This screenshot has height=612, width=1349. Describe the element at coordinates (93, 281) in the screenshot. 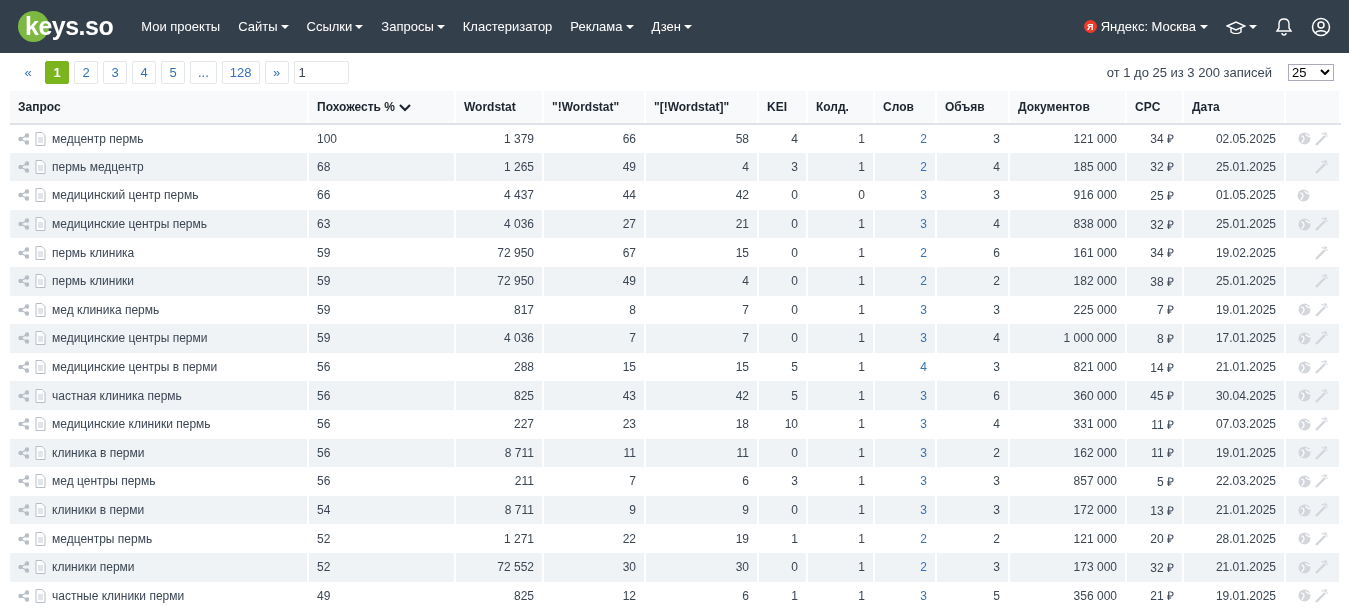

I see `query-text: пермь клиники` at that location.